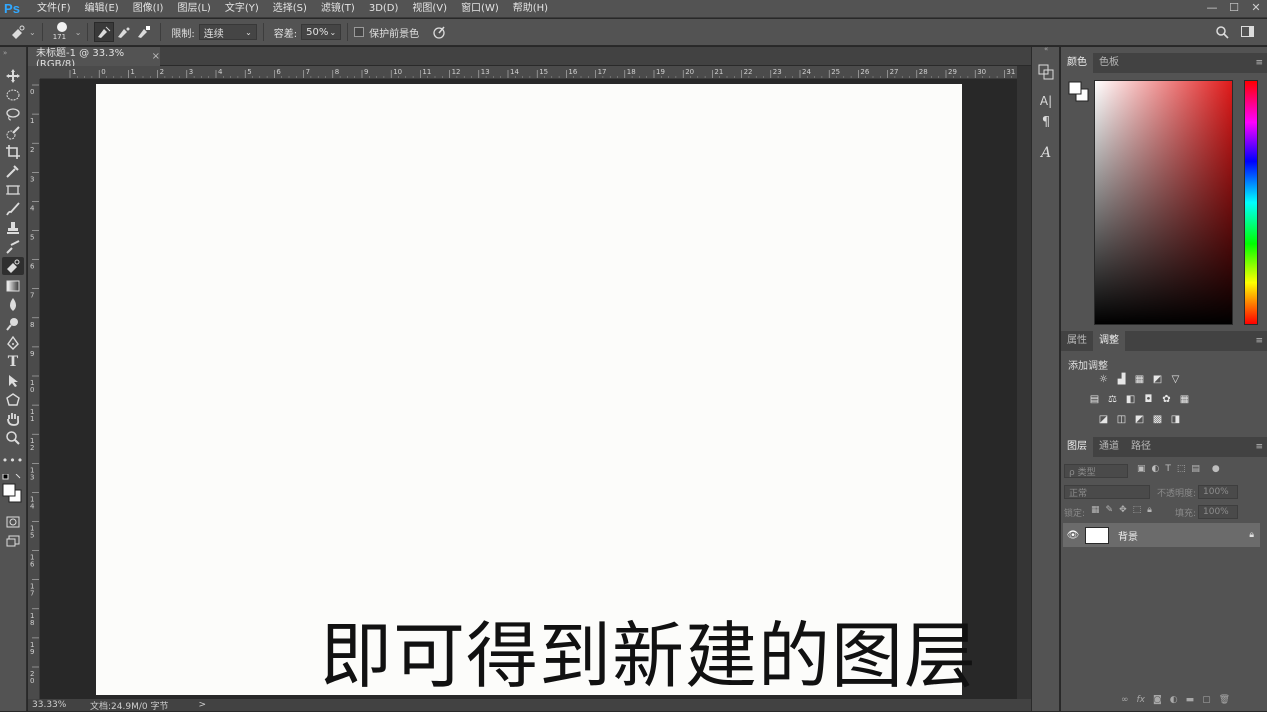 Image resolution: width=1267 pixels, height=712 pixels. Describe the element at coordinates (13, 343) in the screenshot. I see `pen-tool-icon` at that location.